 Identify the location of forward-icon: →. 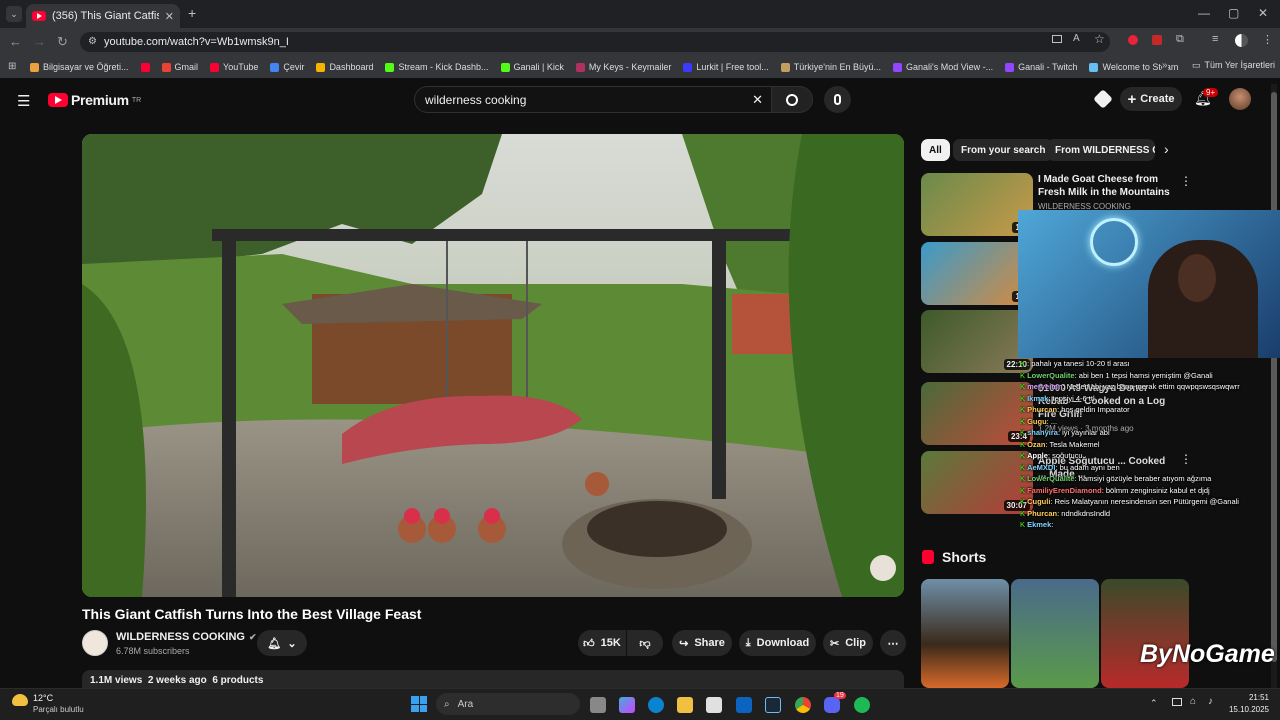
(39, 41).